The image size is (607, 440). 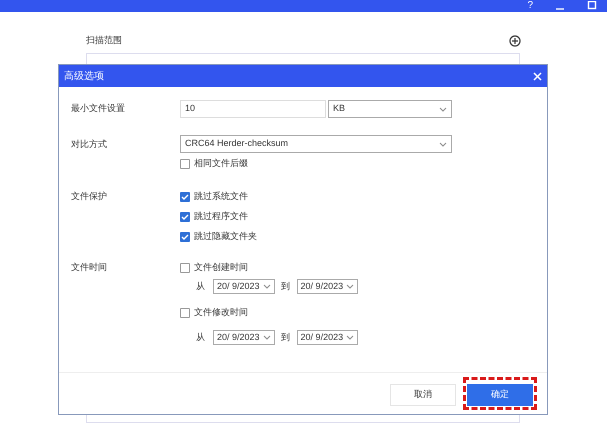 What do you see at coordinates (515, 40) in the screenshot?
I see `add-icon` at bounding box center [515, 40].